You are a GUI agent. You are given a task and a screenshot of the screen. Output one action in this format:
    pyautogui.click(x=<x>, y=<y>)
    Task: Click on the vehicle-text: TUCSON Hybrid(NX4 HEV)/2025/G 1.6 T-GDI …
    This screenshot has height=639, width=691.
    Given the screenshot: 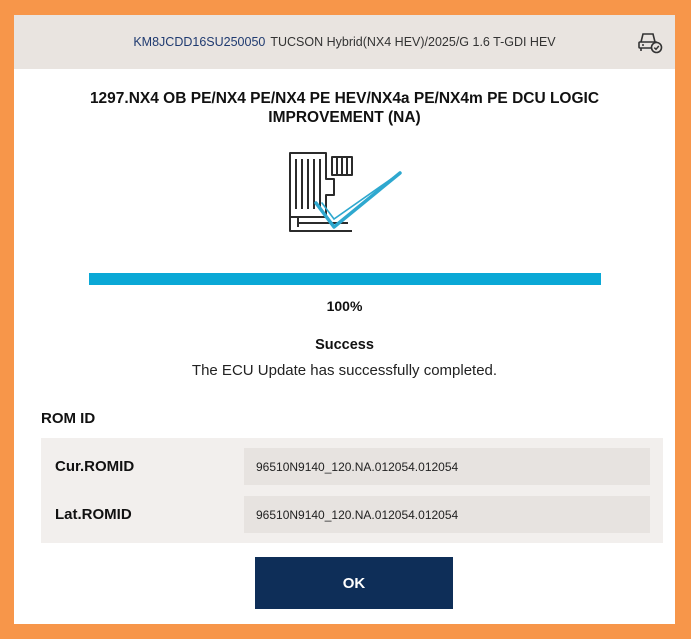 What is the action you would take?
    pyautogui.click(x=413, y=42)
    